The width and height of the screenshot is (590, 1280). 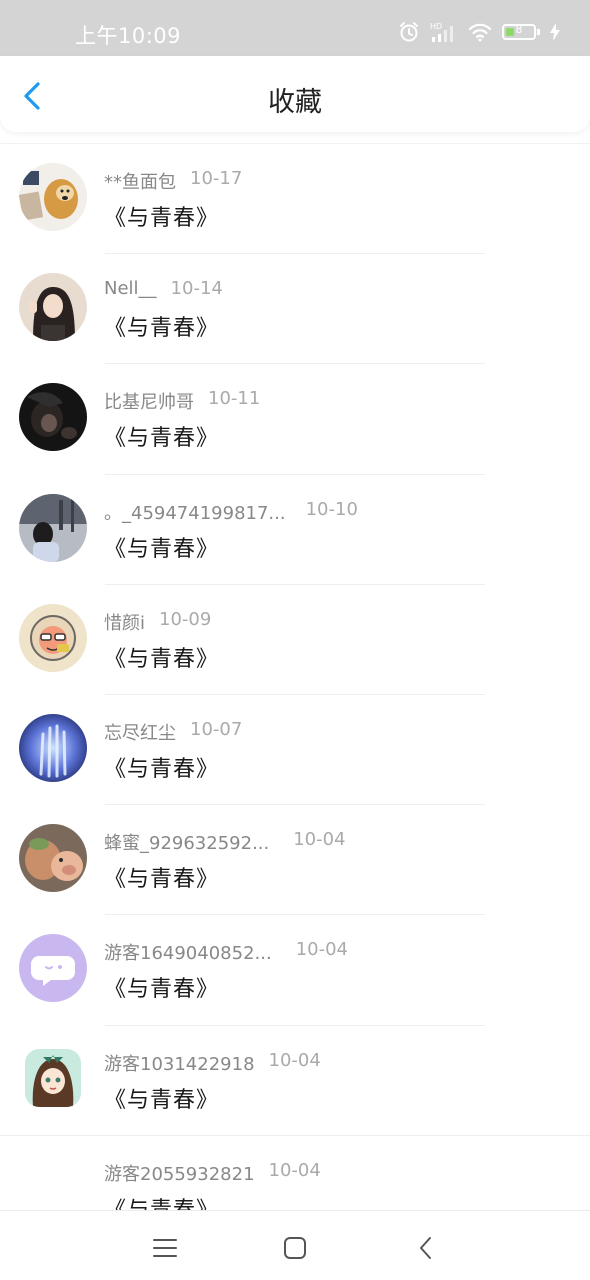 What do you see at coordinates (53, 527) in the screenshot?
I see `girl-street-avatar` at bounding box center [53, 527].